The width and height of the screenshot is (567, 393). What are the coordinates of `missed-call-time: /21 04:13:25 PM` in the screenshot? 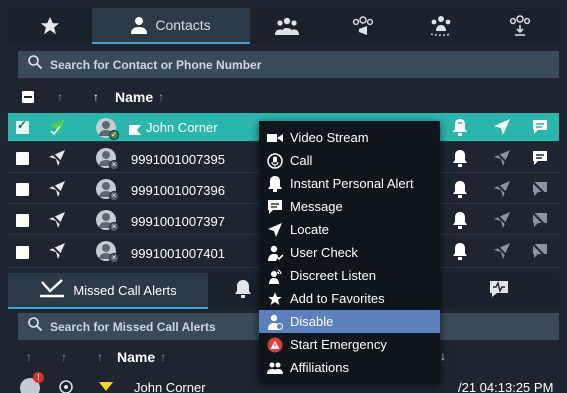 It's located at (506, 386).